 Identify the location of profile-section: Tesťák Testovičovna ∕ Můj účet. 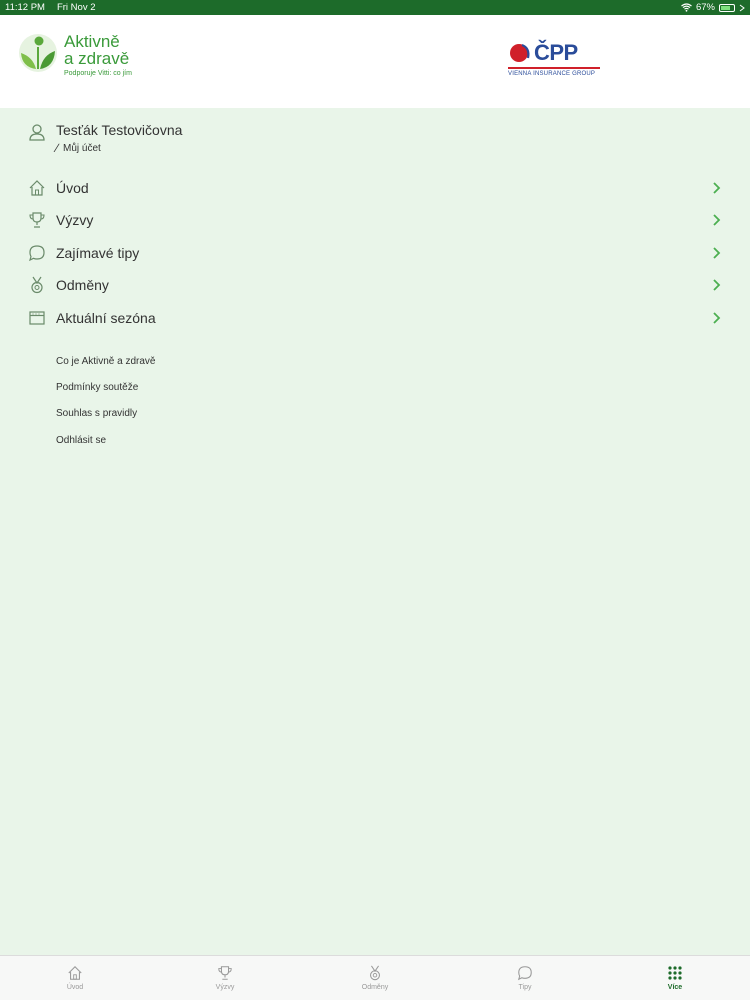
(105, 138).